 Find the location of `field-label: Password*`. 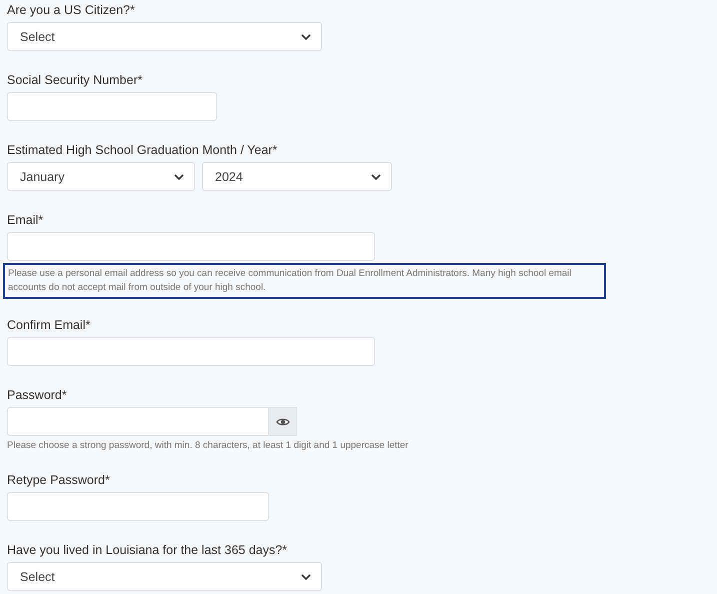

field-label: Password* is located at coordinates (37, 395).